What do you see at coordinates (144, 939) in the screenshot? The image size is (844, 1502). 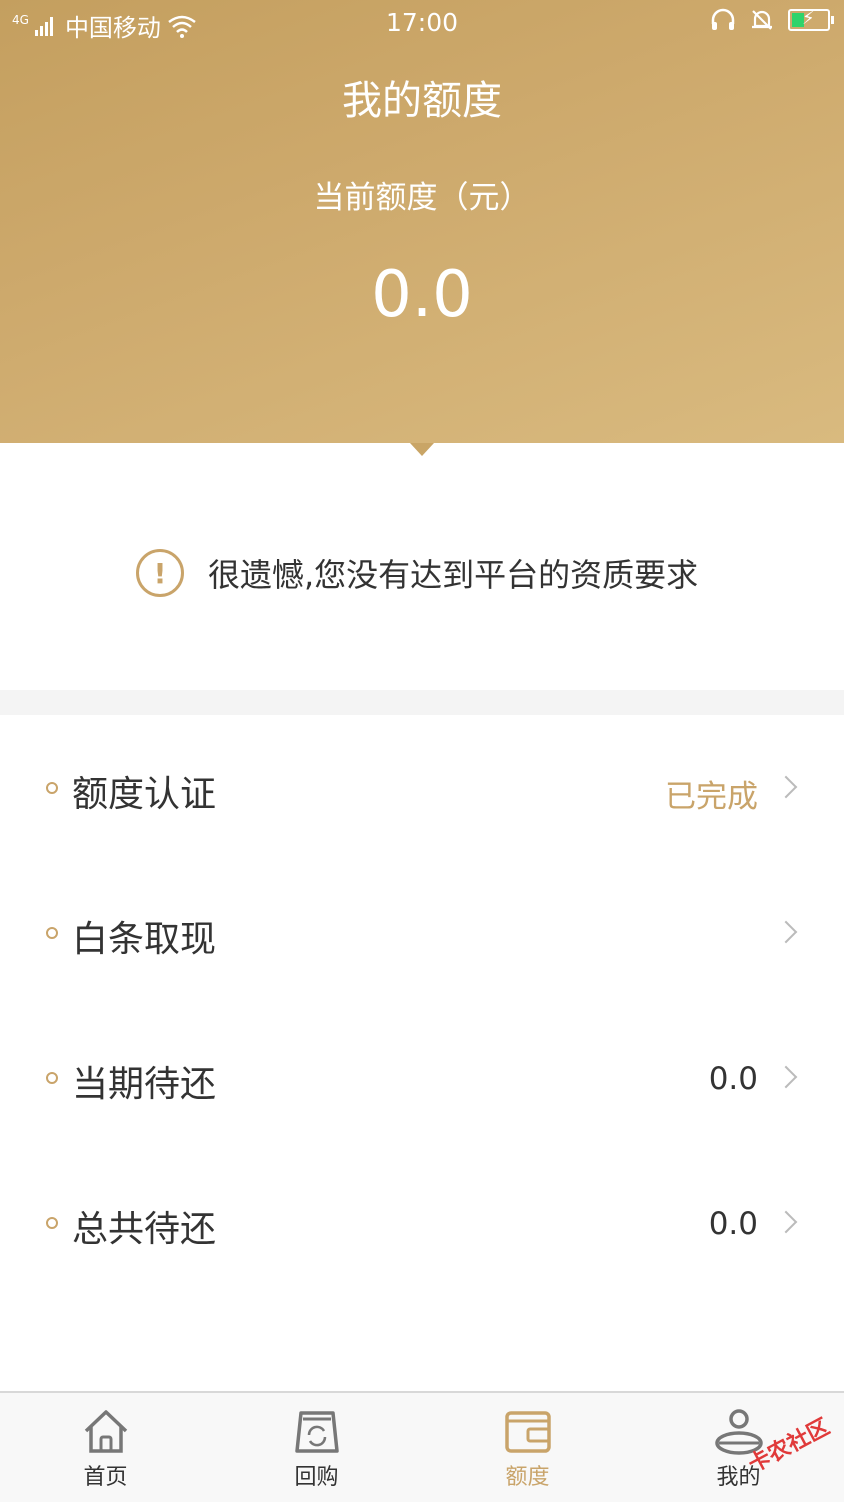 I see `menu-item-label: 白条取现` at bounding box center [144, 939].